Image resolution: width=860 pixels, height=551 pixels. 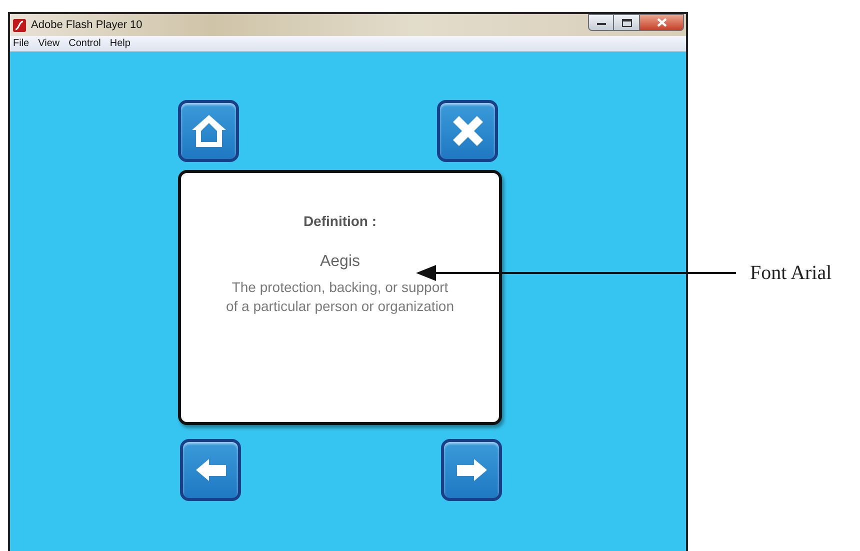 I want to click on annotation-label: Font Arial, so click(x=791, y=273).